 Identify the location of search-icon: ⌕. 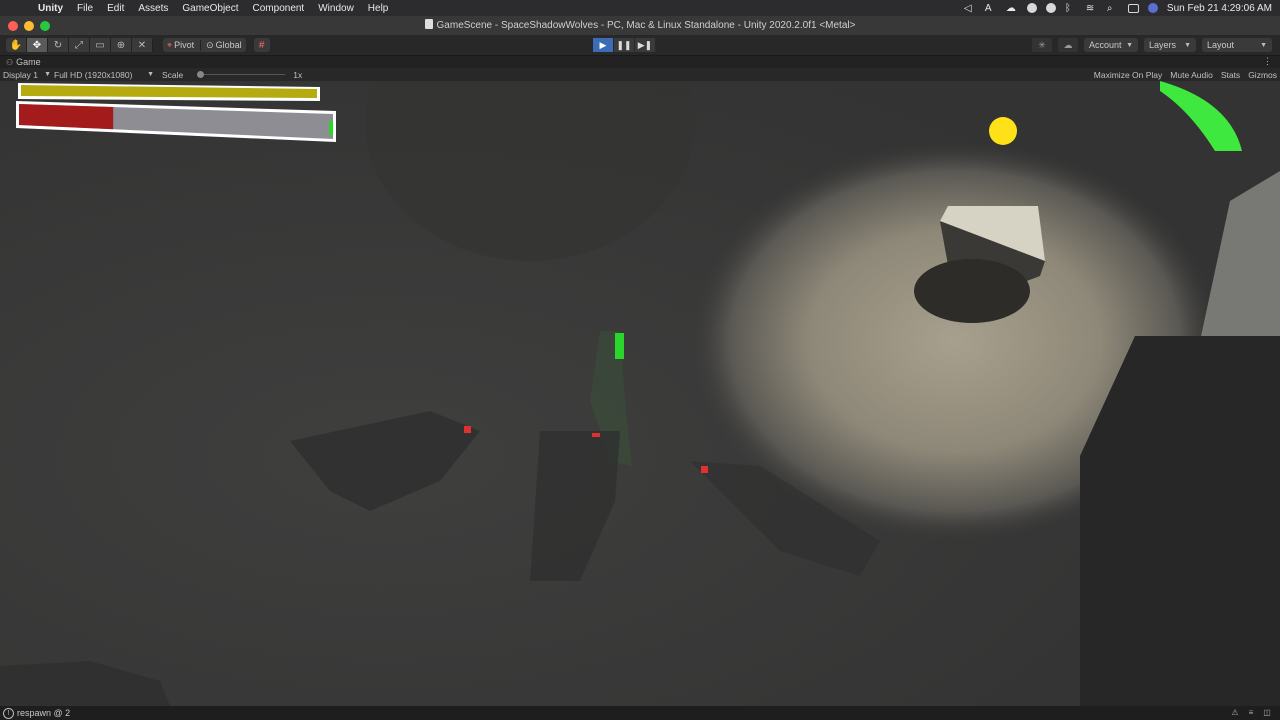
(1113, 8).